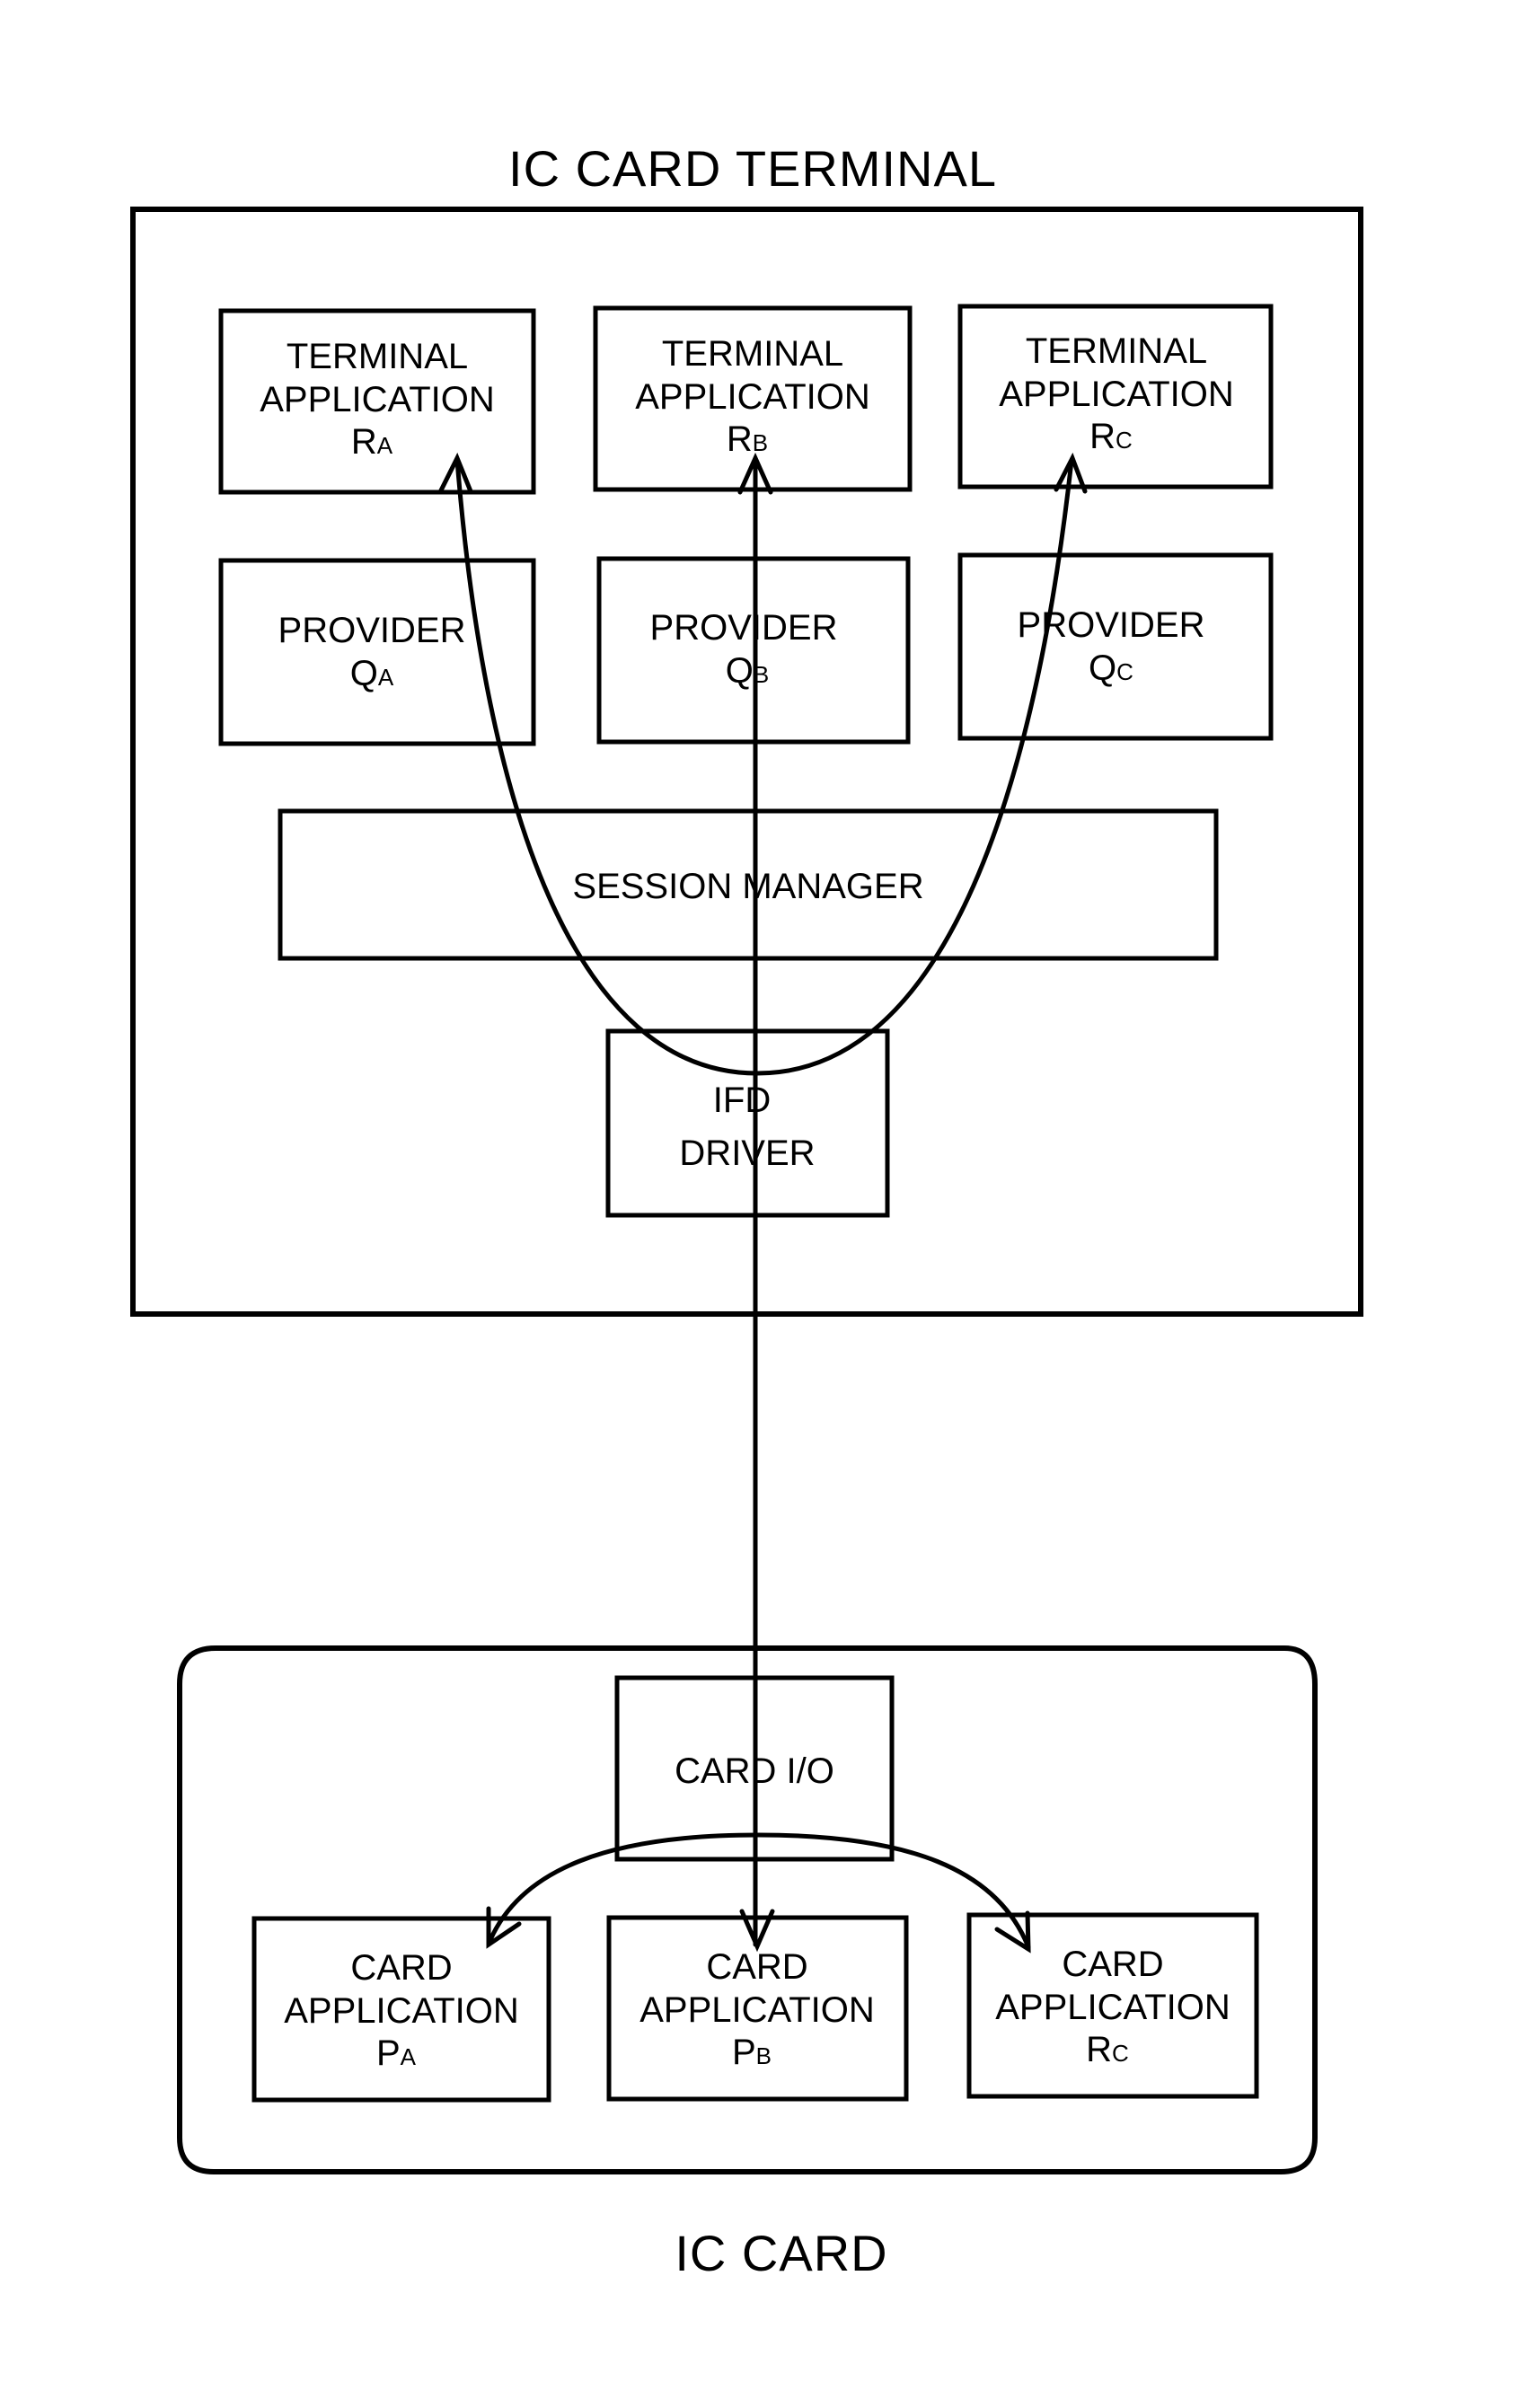 The image size is (1517, 2408). Describe the element at coordinates (742, 1100) in the screenshot. I see `ifd-driver-line1: IFD` at that location.